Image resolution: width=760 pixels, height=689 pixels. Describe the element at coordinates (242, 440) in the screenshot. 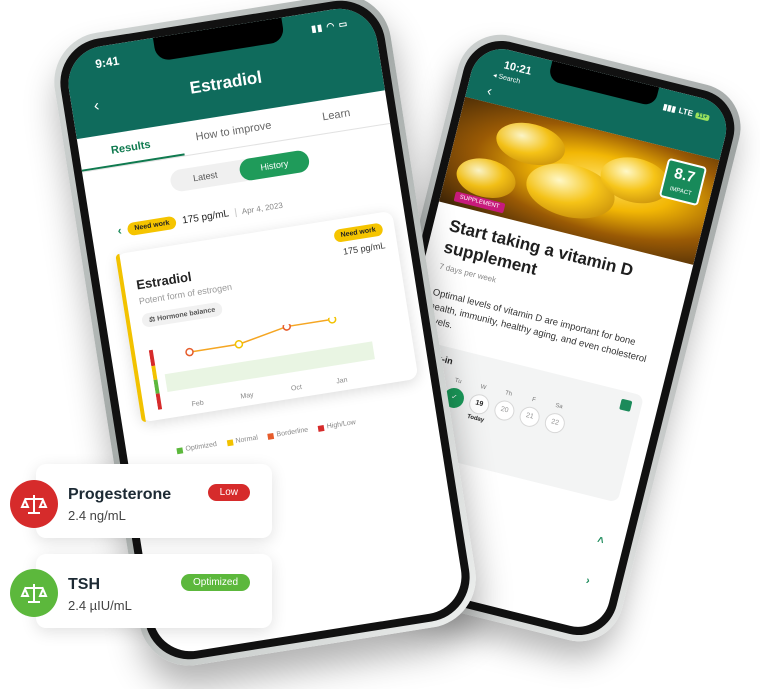

I see `legend-normal: Normal` at that location.